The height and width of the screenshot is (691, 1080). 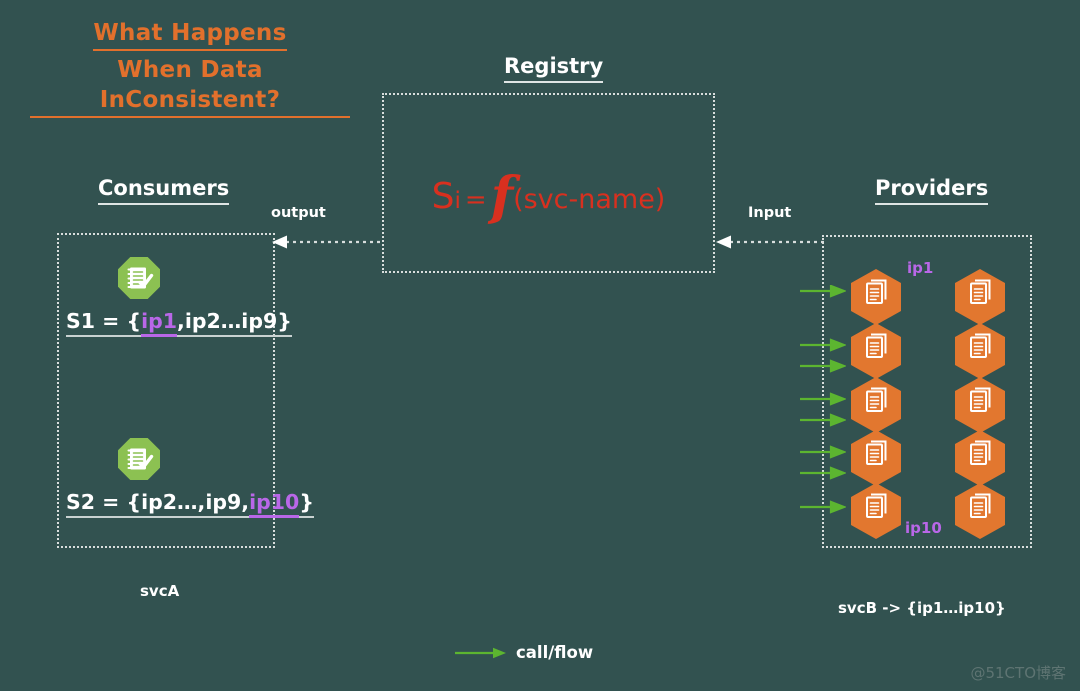 I want to click on registry-formula: Si =f(svc-name), so click(x=548, y=193).